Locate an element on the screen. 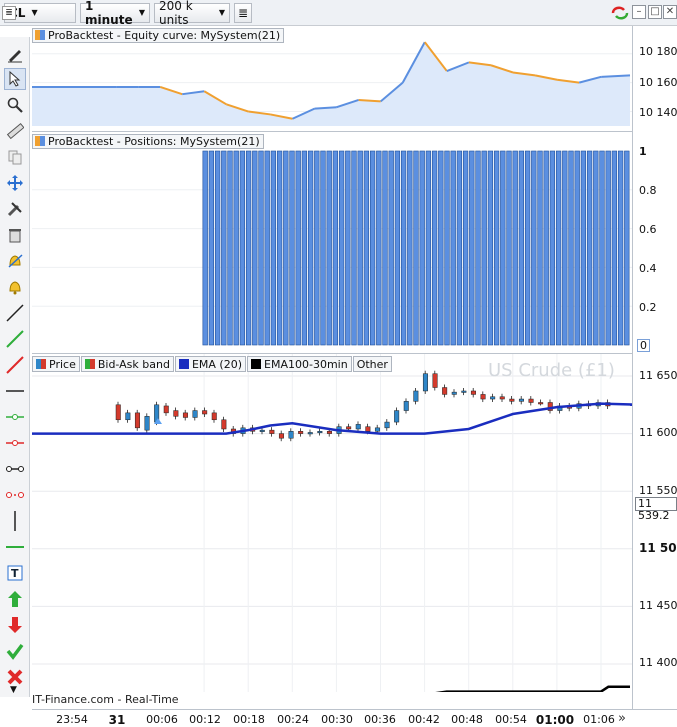 This screenshot has width=677, height=727. pencil-icon is located at coordinates (15, 54).